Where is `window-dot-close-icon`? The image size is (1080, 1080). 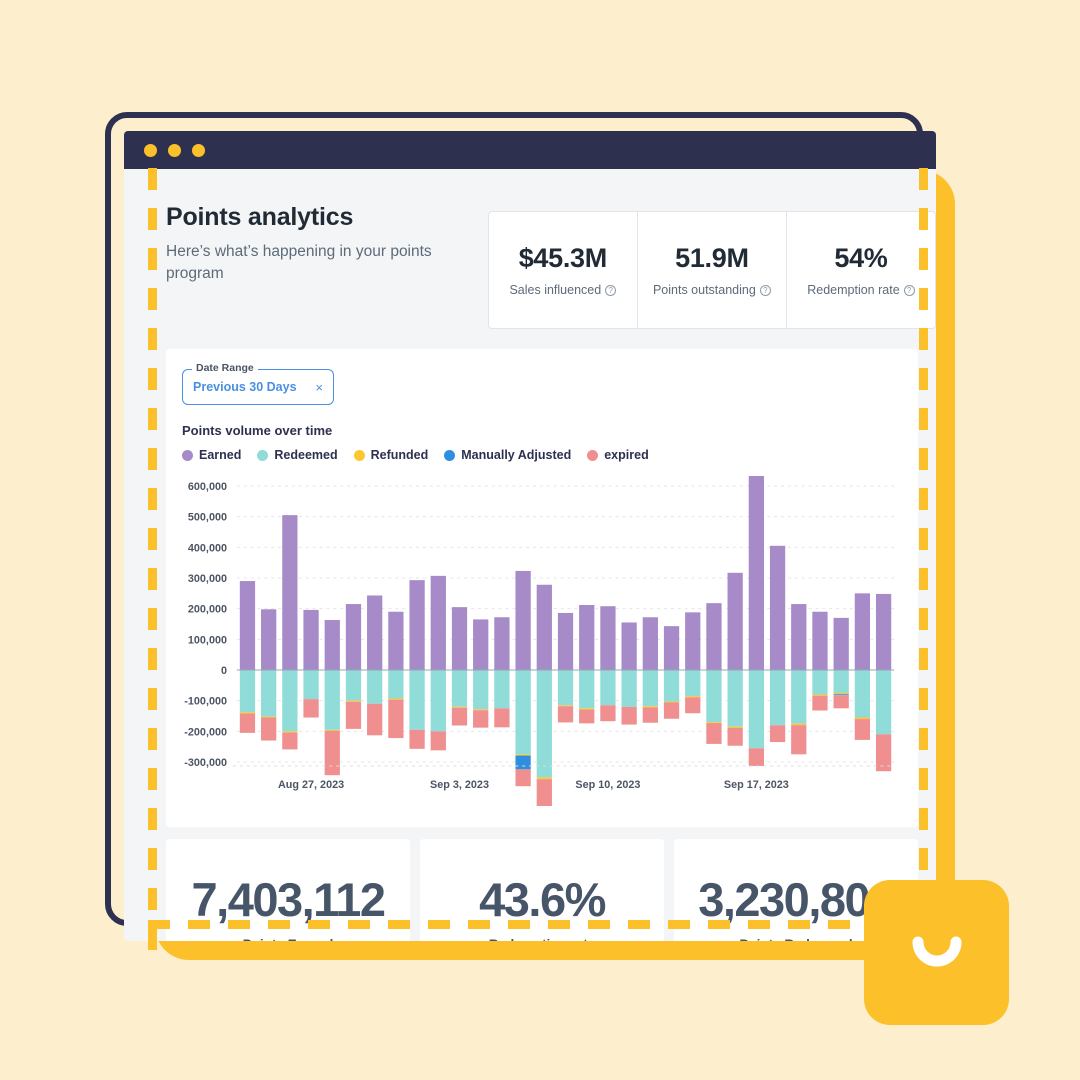 window-dot-close-icon is located at coordinates (150, 150).